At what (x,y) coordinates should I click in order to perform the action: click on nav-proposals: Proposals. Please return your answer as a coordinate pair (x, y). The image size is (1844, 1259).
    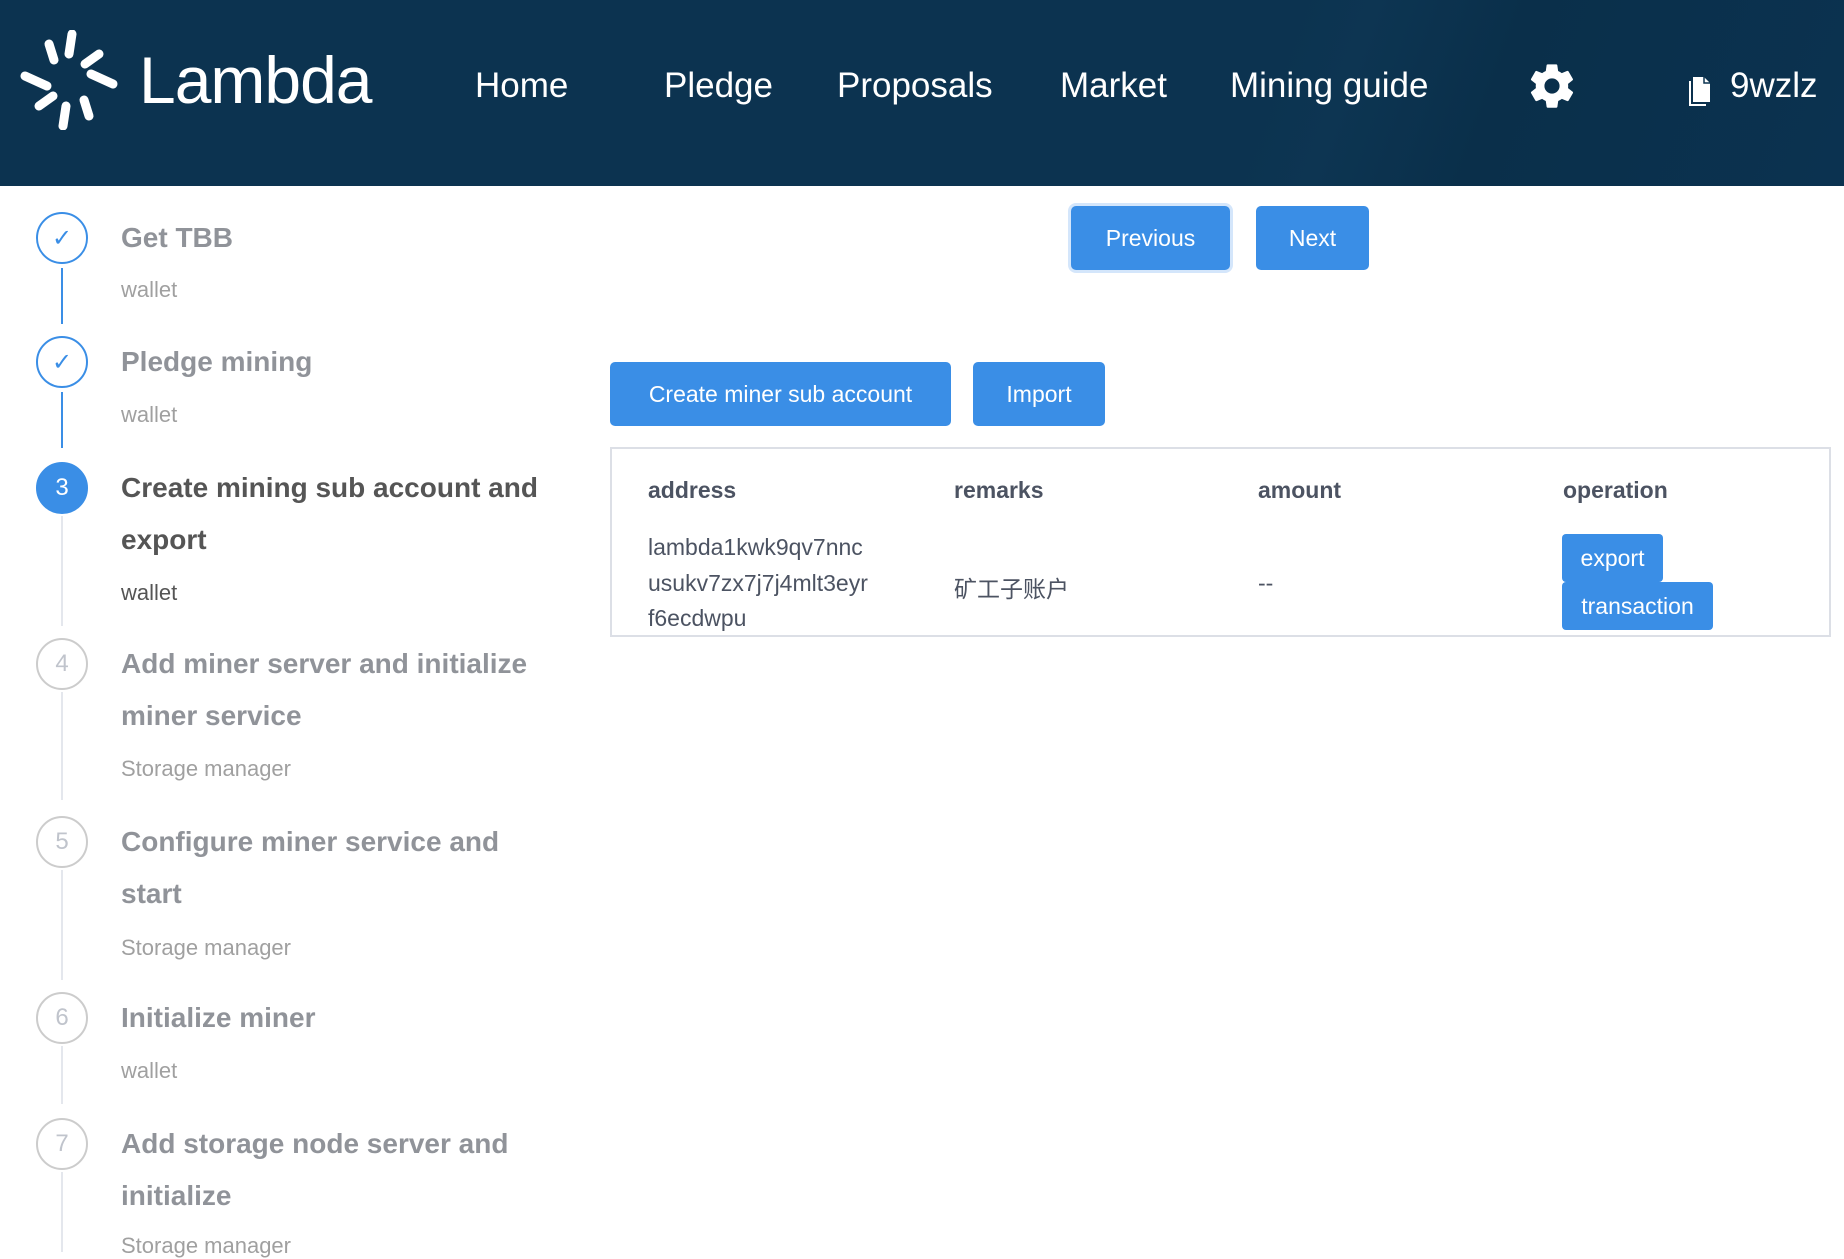
    Looking at the image, I should click on (915, 86).